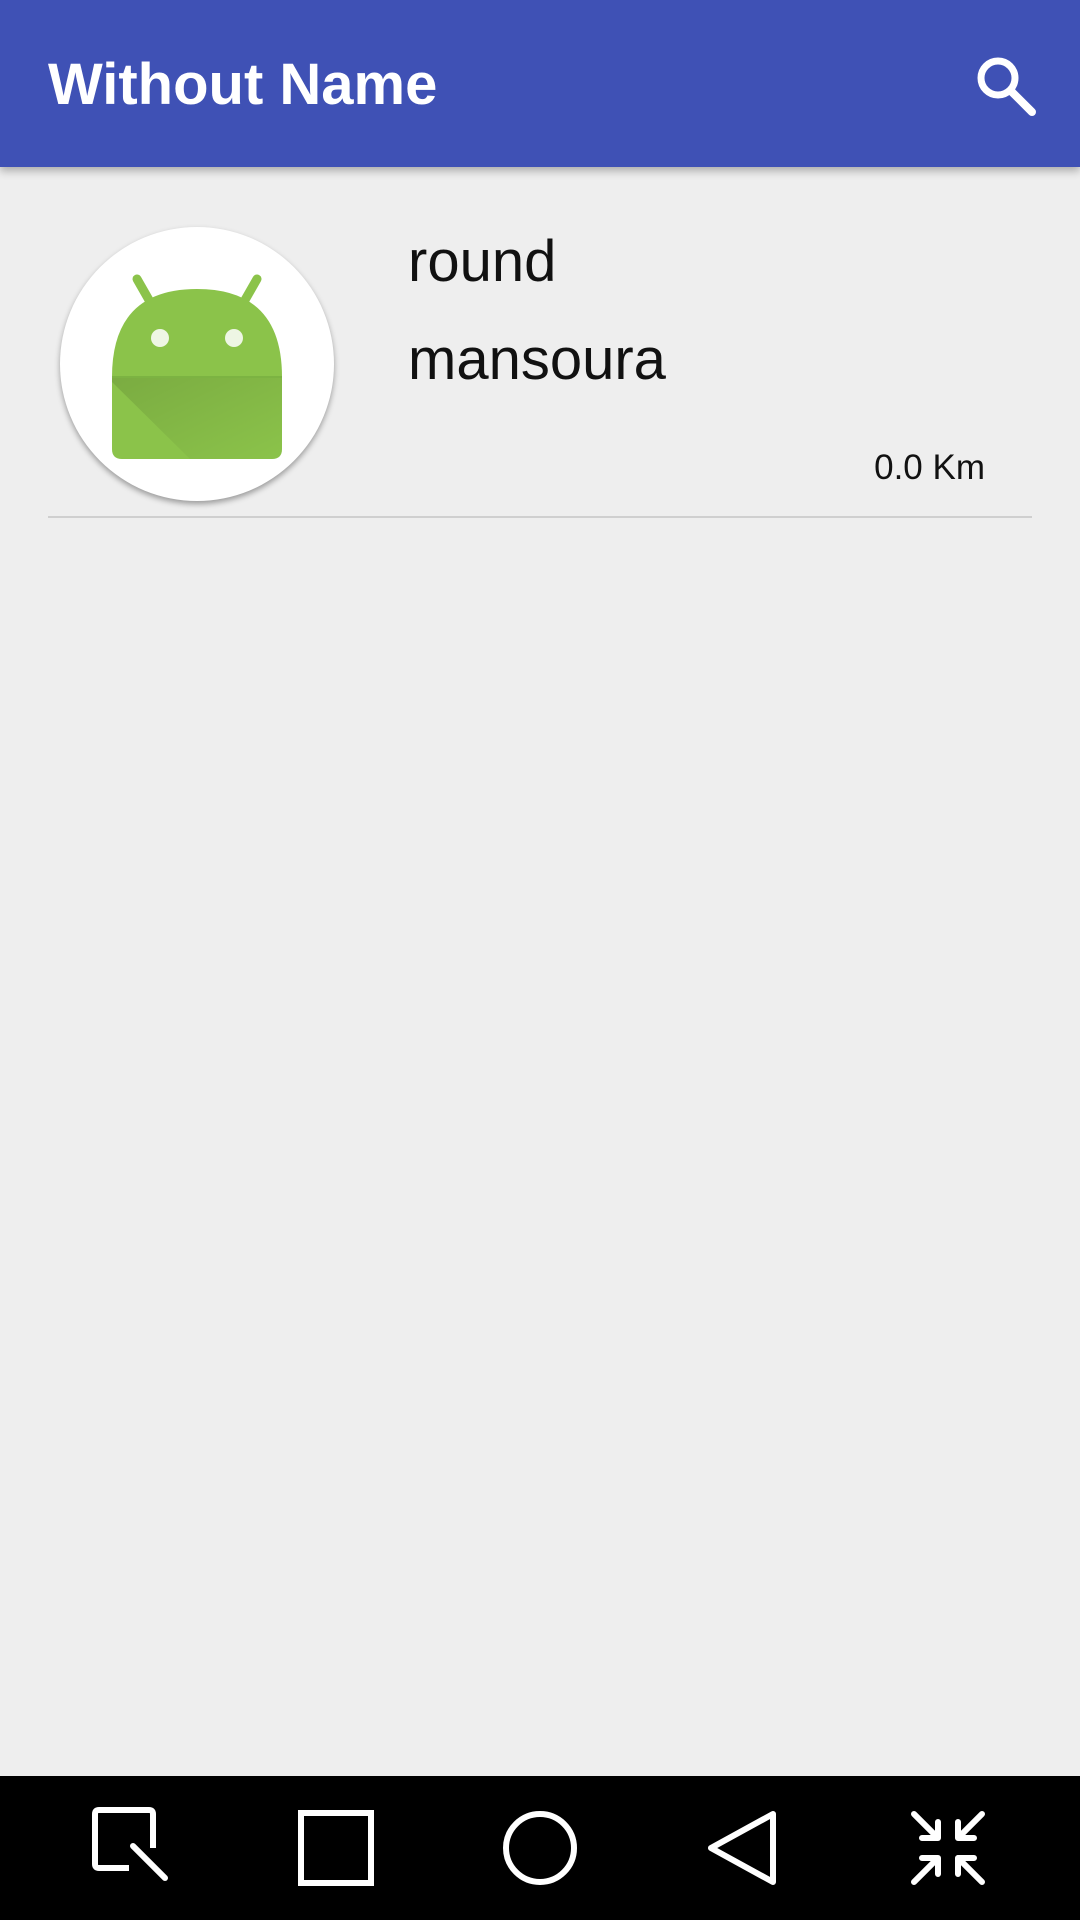 The height and width of the screenshot is (1920, 1080). What do you see at coordinates (130, 1844) in the screenshot?
I see `screenshot-edit-icon` at bounding box center [130, 1844].